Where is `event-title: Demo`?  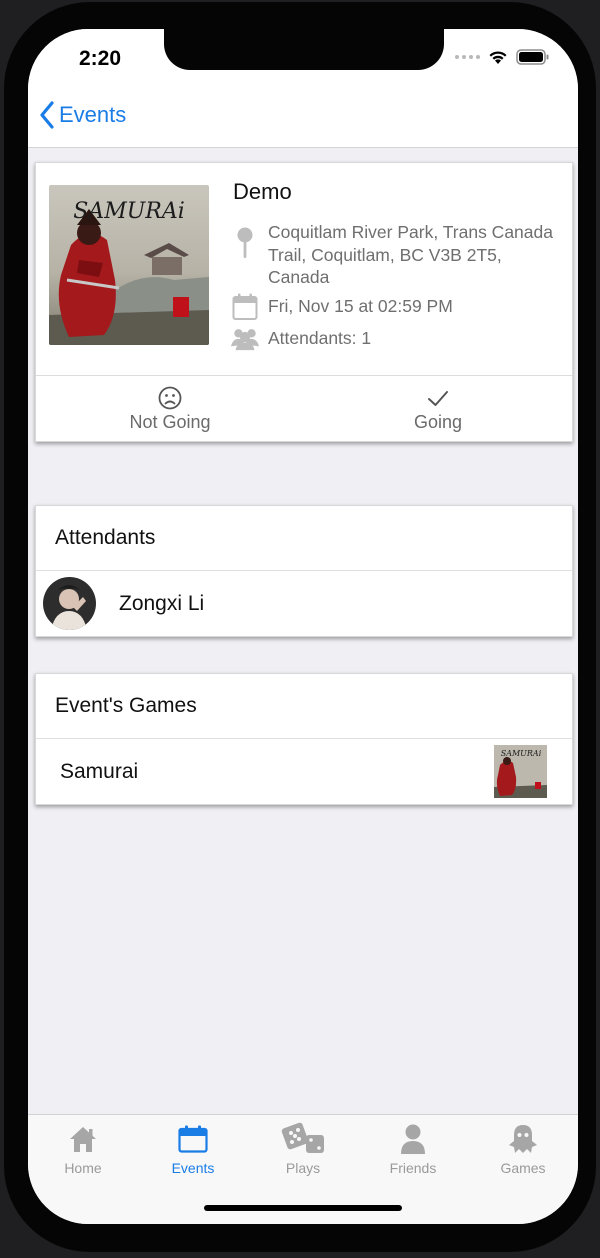 event-title: Demo is located at coordinates (262, 191).